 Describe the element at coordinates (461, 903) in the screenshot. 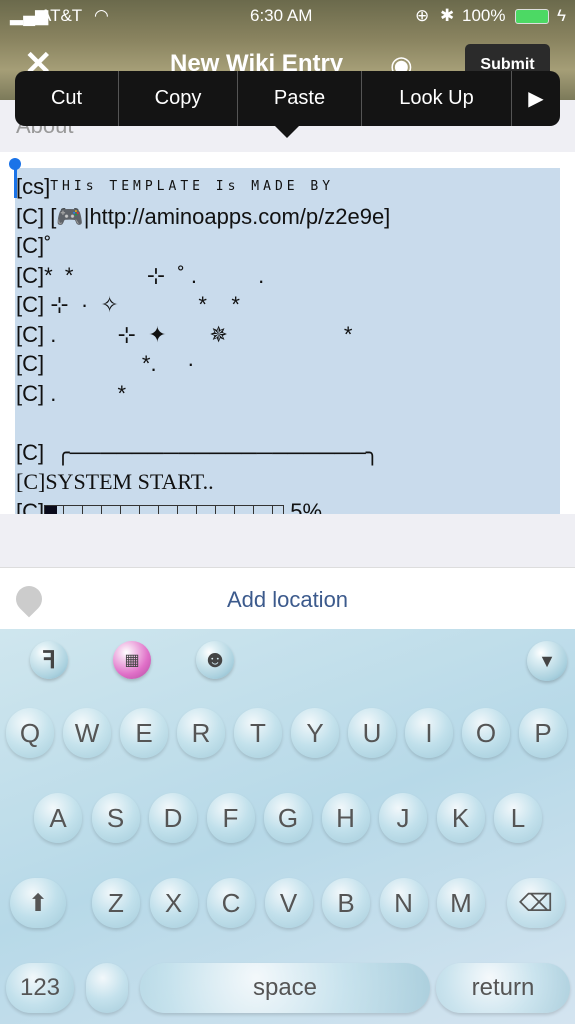

I see `key-m: M` at that location.